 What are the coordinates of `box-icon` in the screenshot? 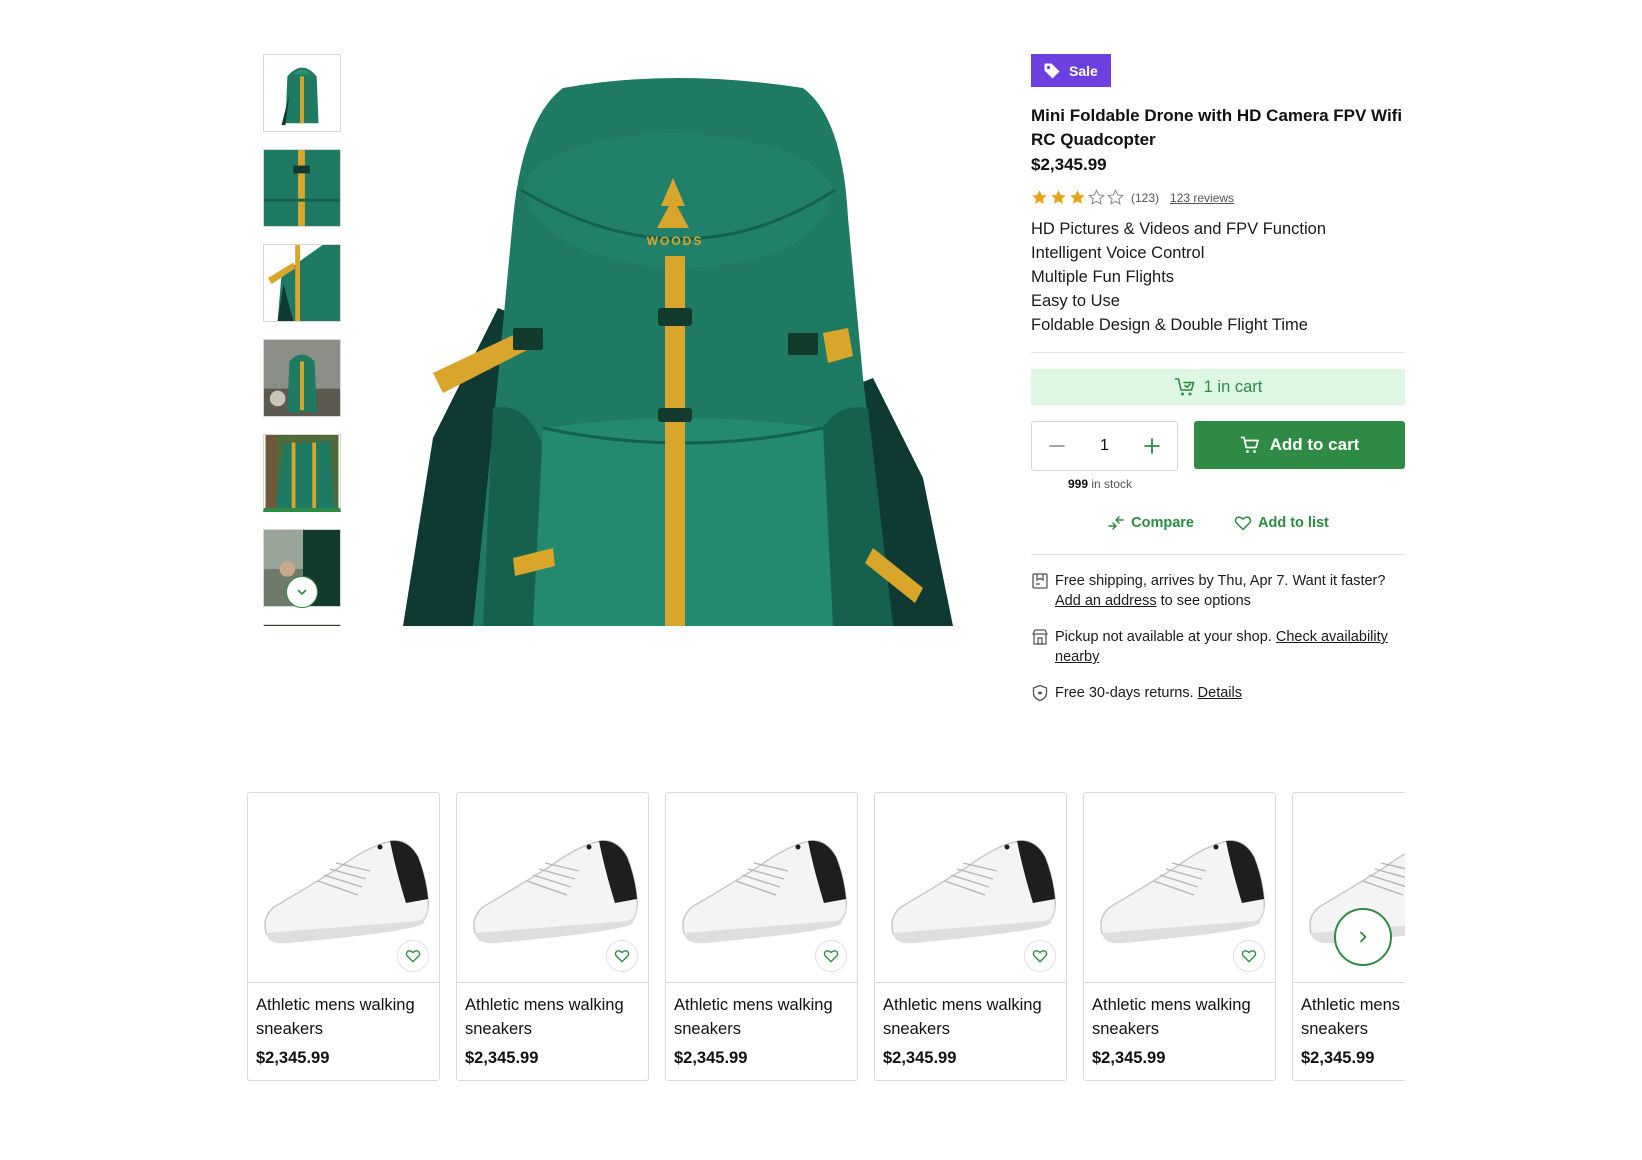 It's located at (1040, 581).